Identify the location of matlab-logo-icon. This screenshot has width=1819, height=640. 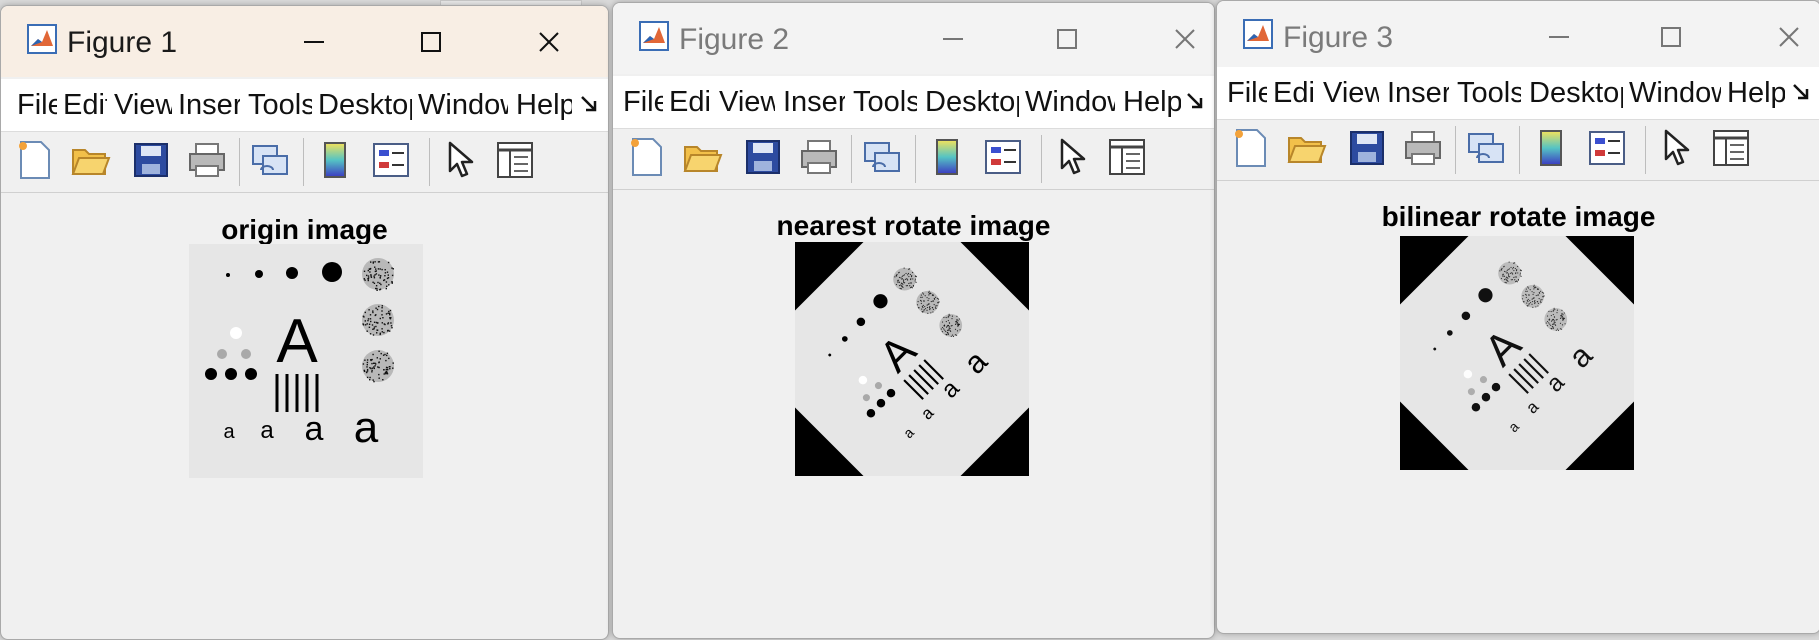
(654, 36).